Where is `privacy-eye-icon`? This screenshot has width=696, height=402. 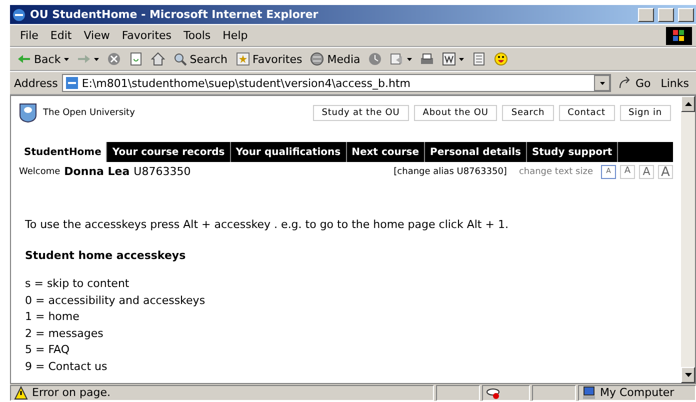
privacy-eye-icon is located at coordinates (493, 393).